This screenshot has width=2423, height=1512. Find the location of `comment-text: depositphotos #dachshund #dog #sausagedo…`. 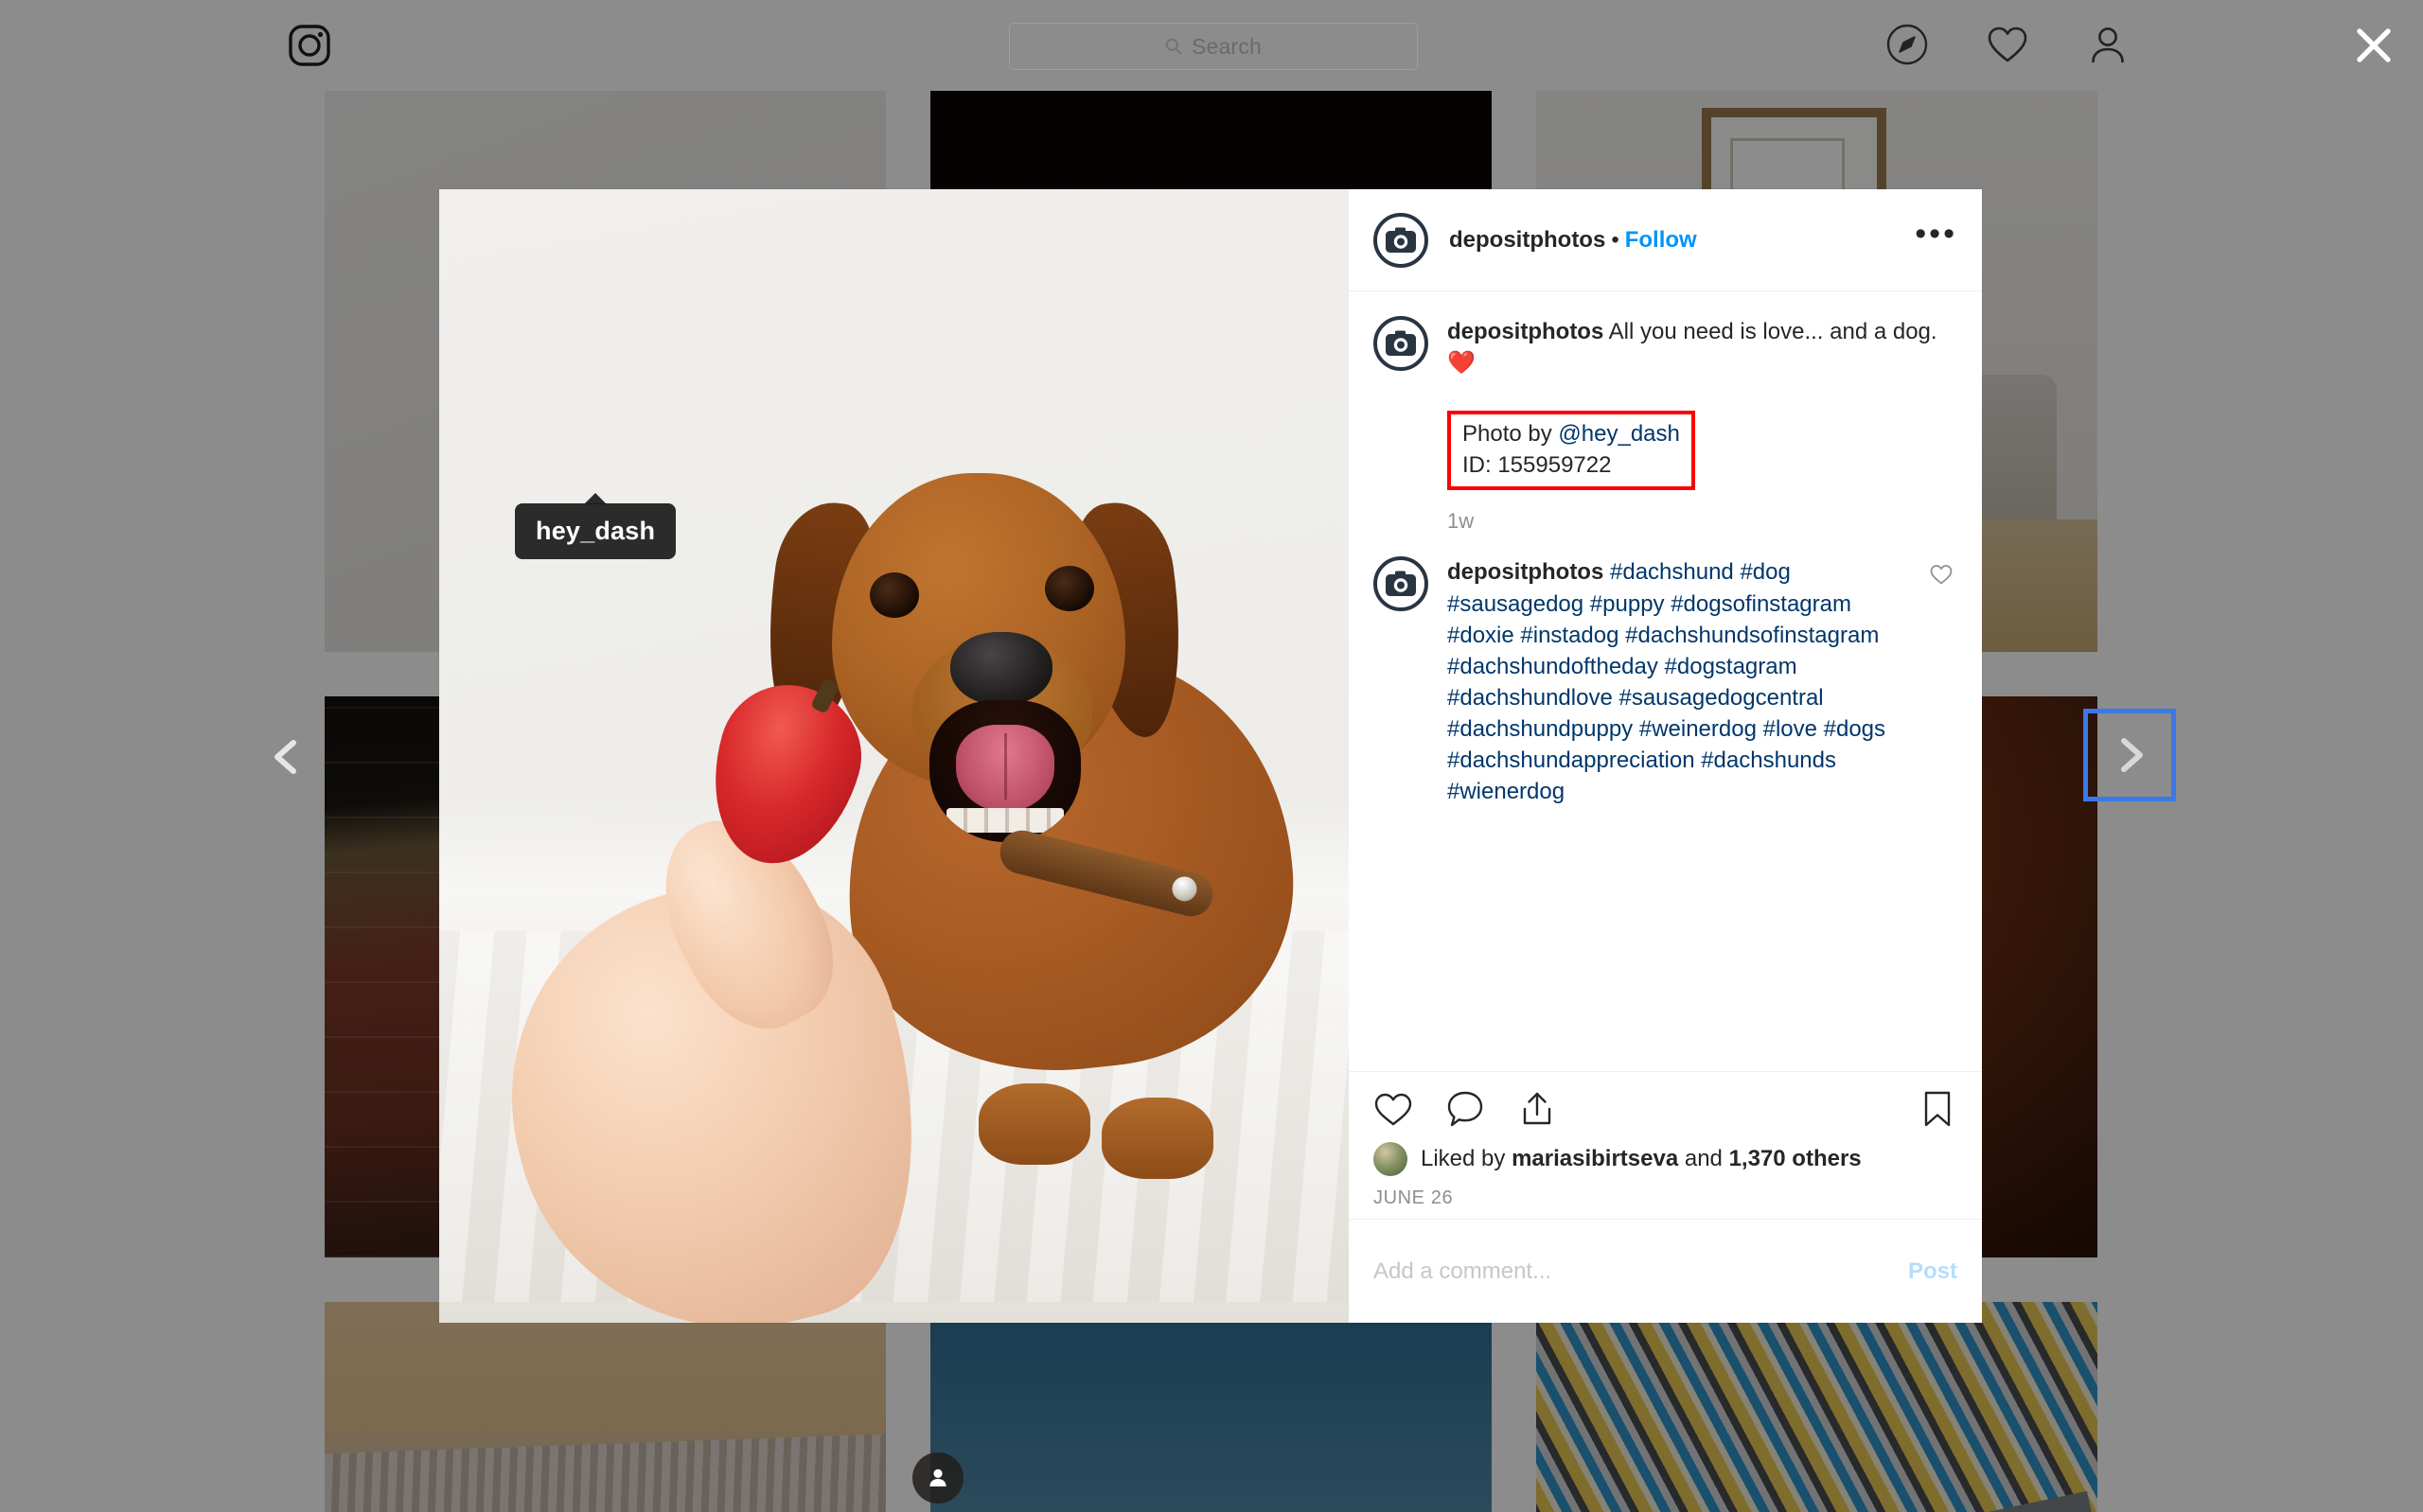

comment-text: depositphotos #dachshund #dog #sausagedo… is located at coordinates (1678, 681).